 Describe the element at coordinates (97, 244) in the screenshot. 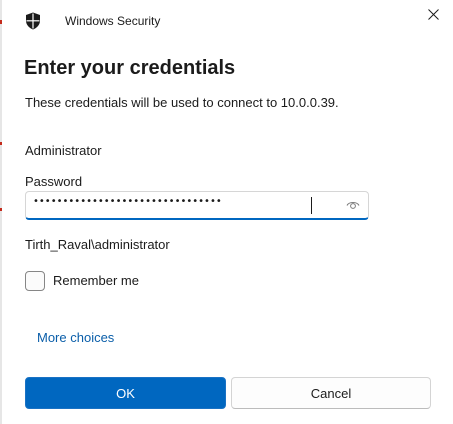

I see `account-name: Tirth_Raval\administrator` at that location.